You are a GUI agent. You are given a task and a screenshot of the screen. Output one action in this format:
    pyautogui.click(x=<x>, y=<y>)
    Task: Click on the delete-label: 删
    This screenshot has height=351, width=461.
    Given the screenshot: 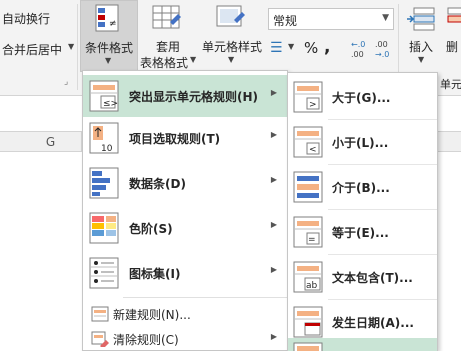 What is the action you would take?
    pyautogui.click(x=452, y=47)
    